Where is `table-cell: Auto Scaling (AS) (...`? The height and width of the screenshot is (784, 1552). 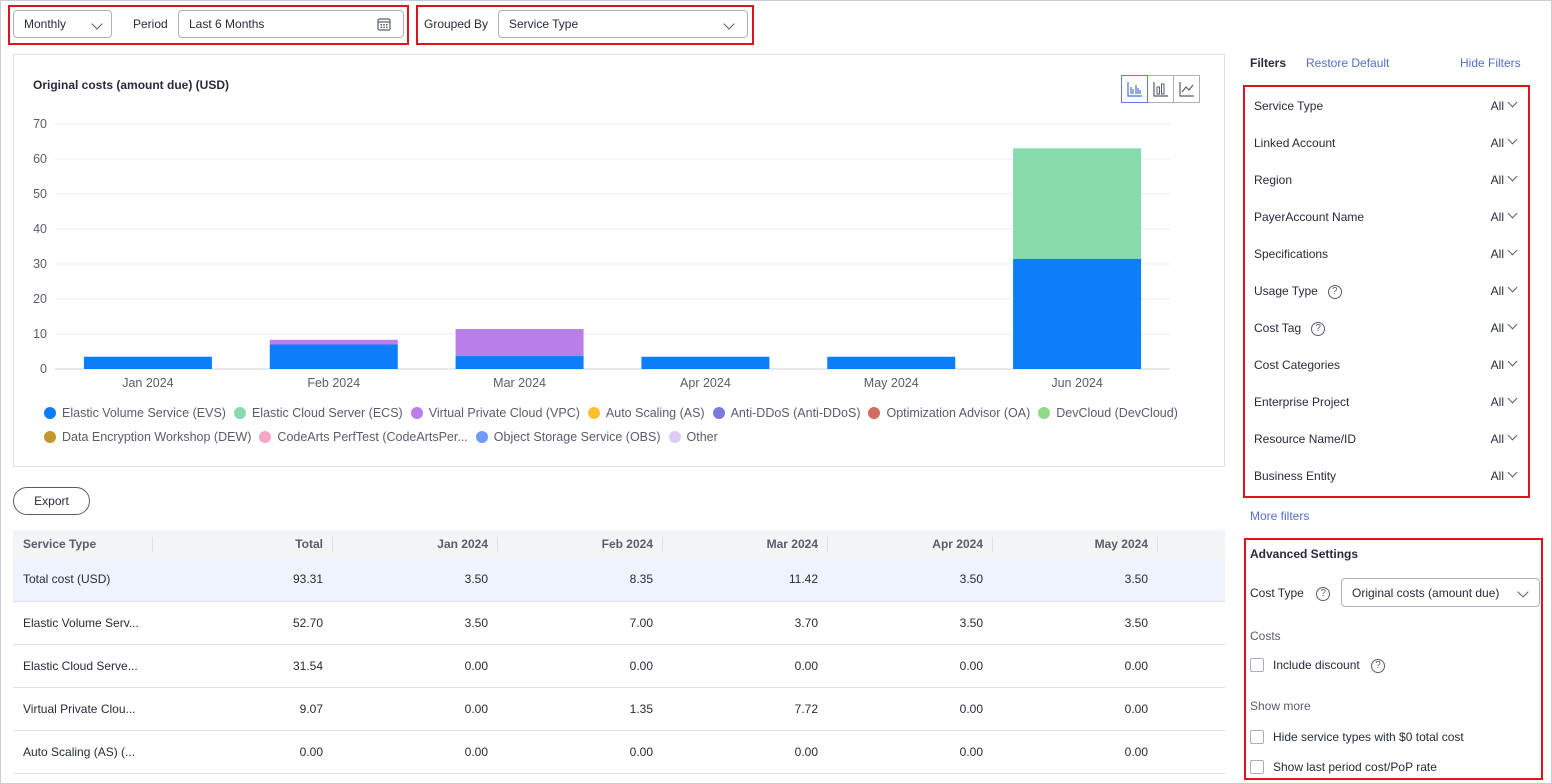 table-cell: Auto Scaling (AS) (... is located at coordinates (83, 752).